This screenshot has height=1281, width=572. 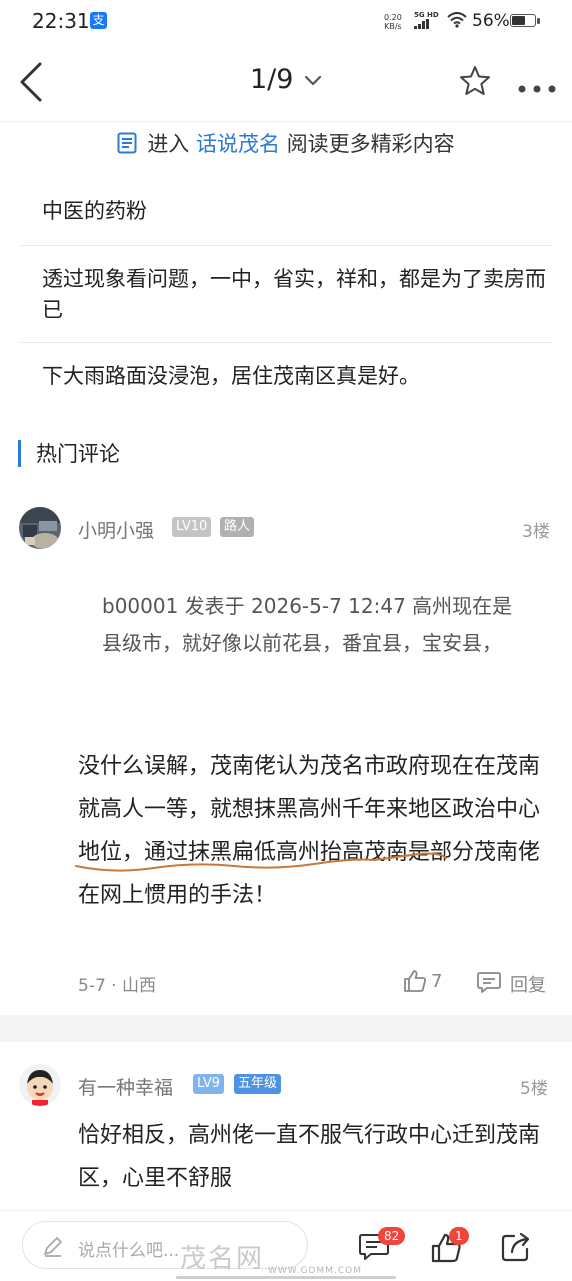 I want to click on page-indicator: 1/9, so click(x=271, y=79).